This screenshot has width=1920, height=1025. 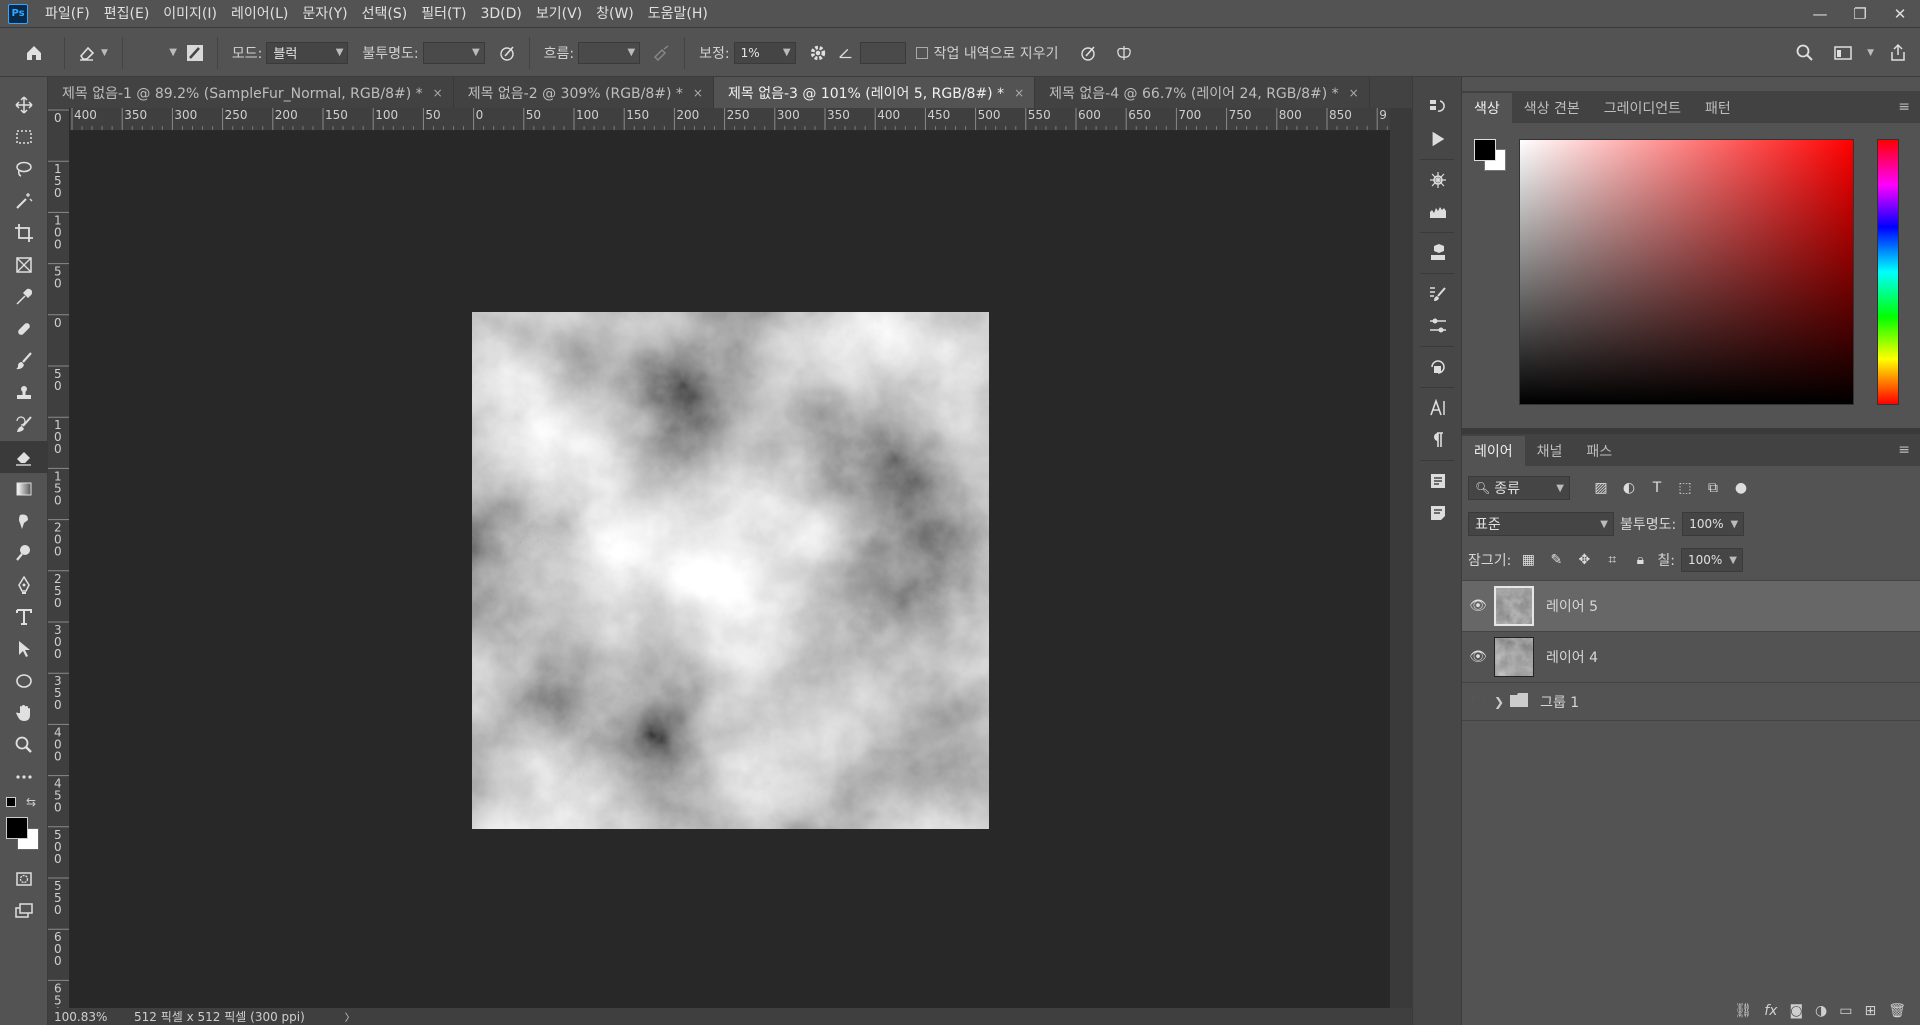 I want to click on angle-field, so click(x=882, y=52).